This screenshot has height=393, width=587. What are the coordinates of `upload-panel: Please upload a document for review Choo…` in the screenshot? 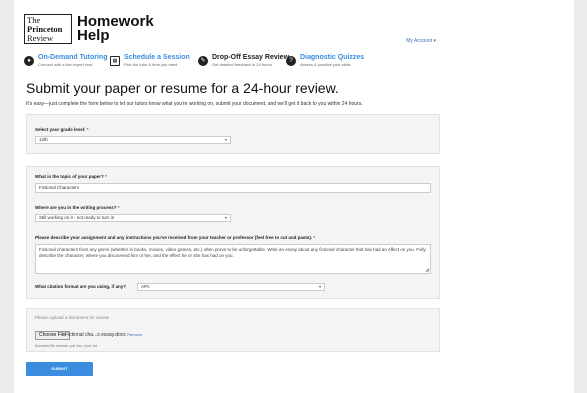 It's located at (233, 330).